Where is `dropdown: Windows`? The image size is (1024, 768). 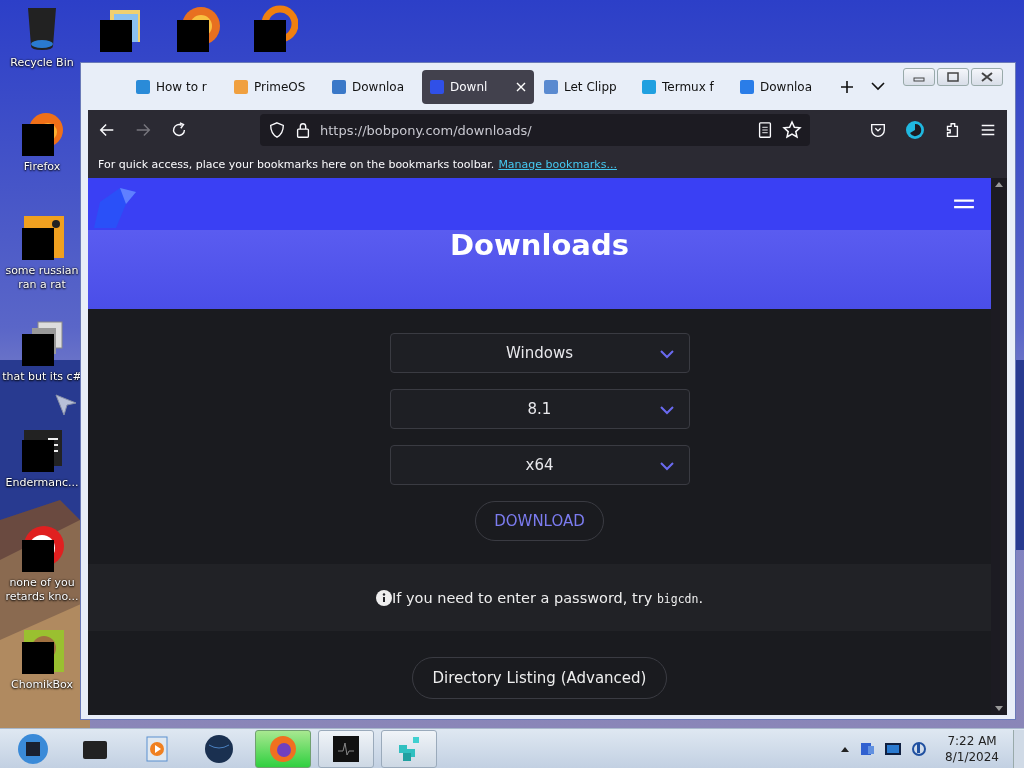 dropdown: Windows is located at coordinates (539, 353).